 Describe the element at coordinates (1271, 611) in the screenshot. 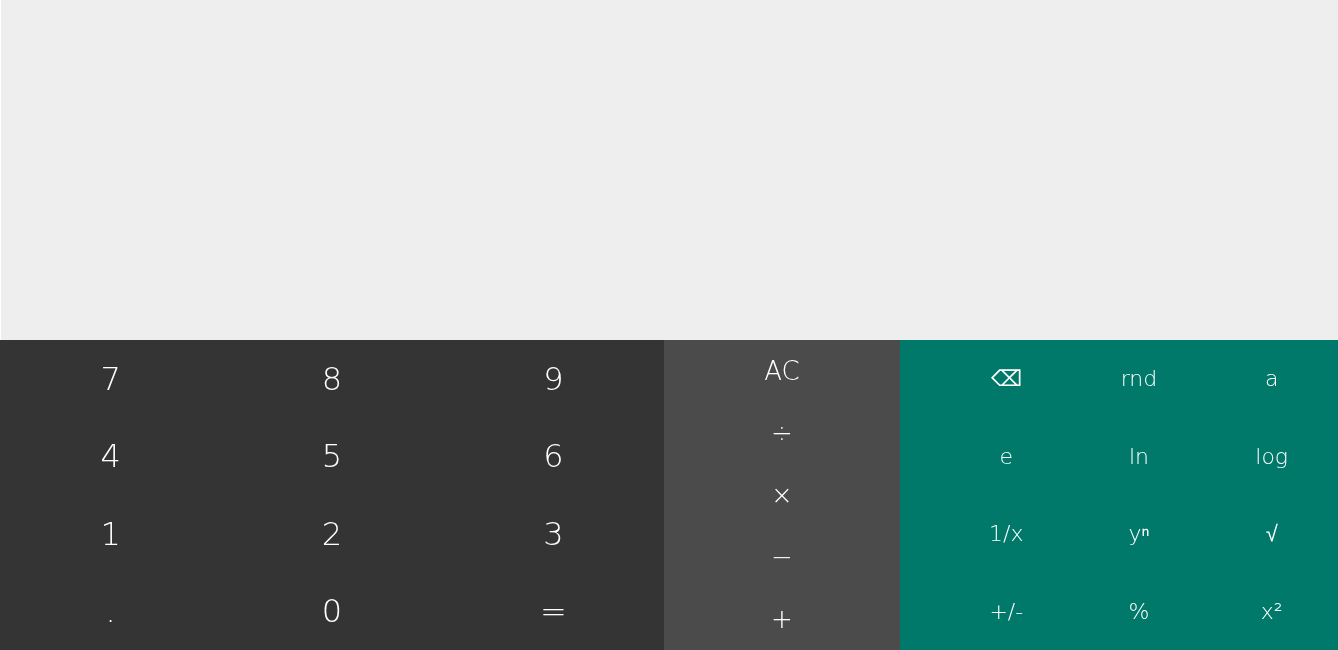

I see `function-key: x²` at that location.